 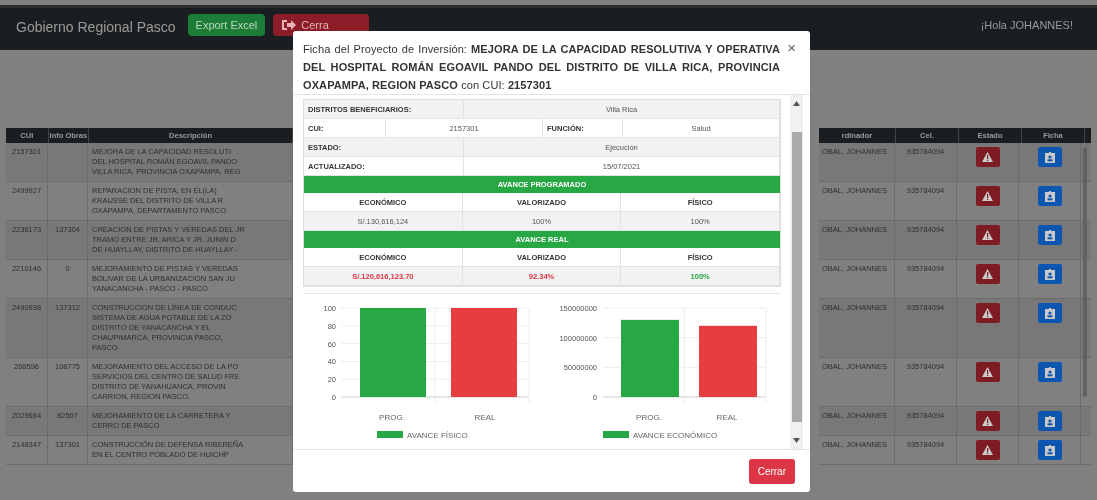 I want to click on close-modal-button: Cerrar, so click(x=771, y=471).